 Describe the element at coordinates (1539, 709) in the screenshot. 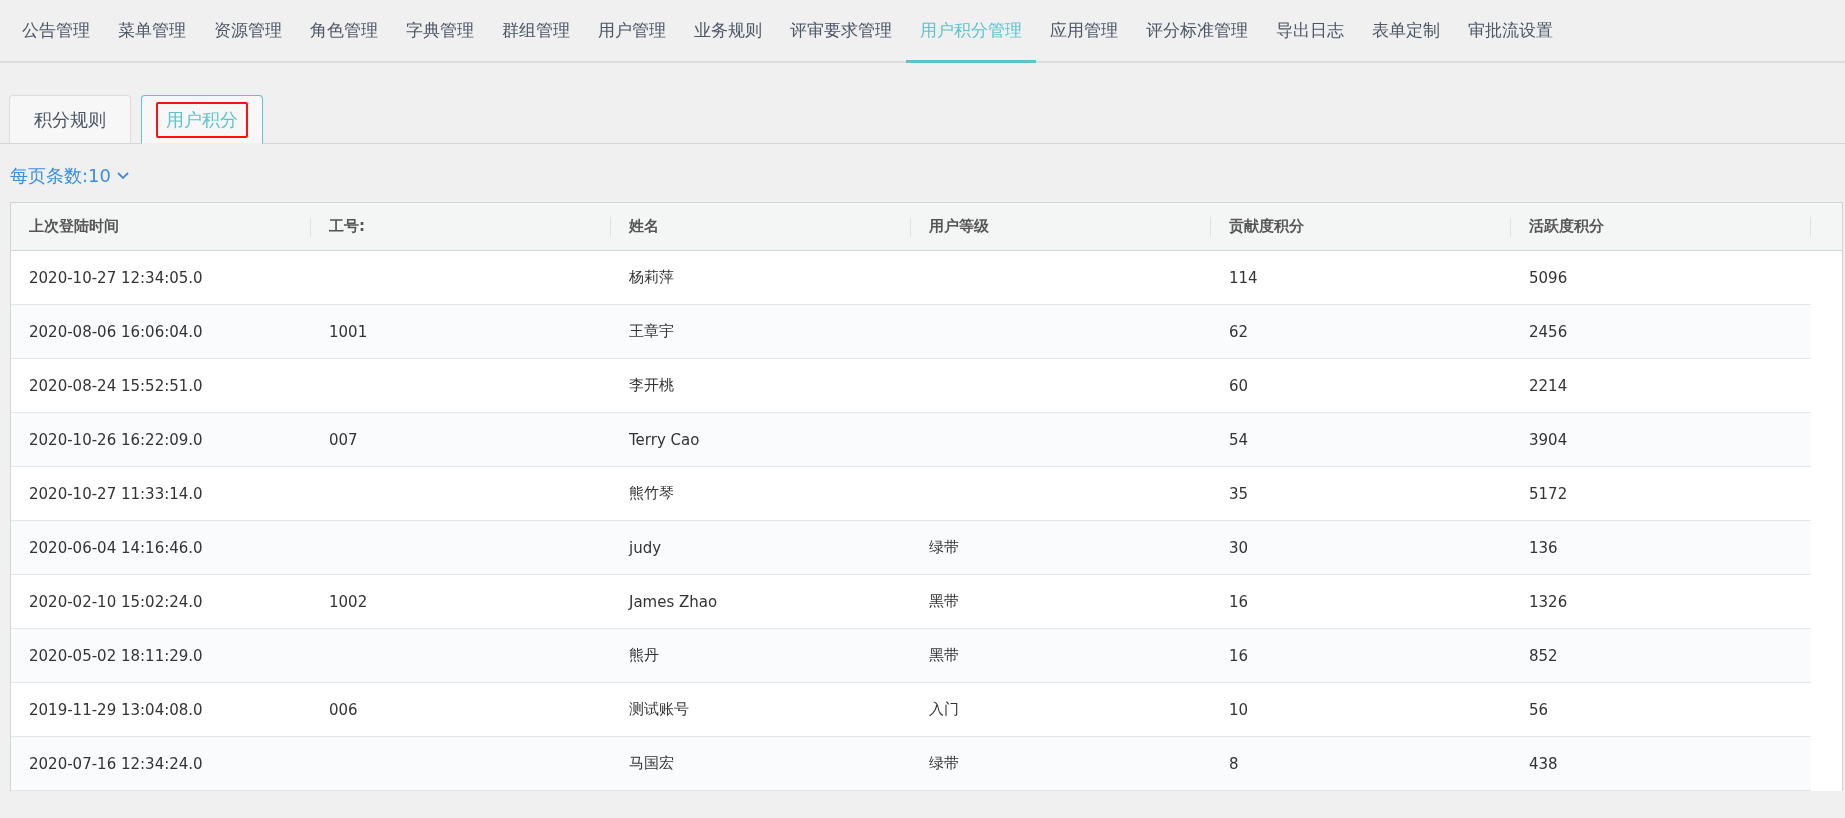

I see `table-cell-text: 56` at that location.